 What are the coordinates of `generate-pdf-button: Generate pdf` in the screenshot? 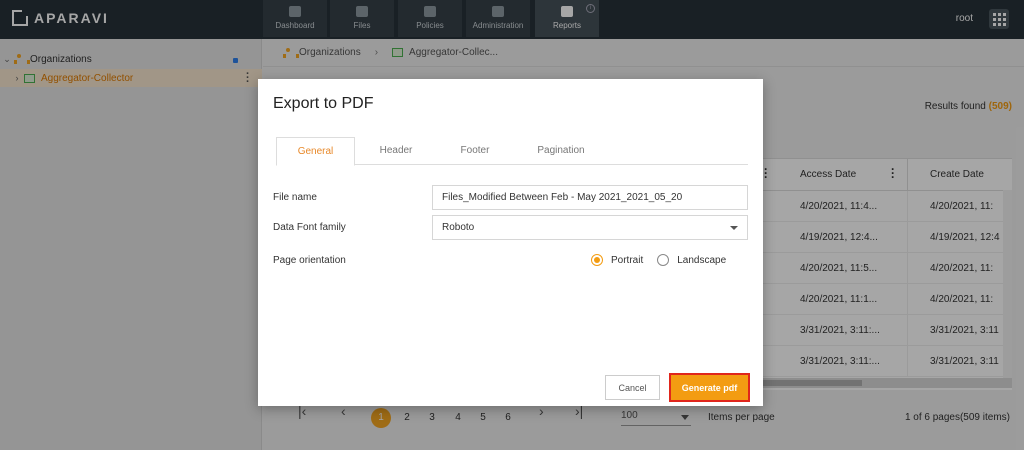 It's located at (709, 387).